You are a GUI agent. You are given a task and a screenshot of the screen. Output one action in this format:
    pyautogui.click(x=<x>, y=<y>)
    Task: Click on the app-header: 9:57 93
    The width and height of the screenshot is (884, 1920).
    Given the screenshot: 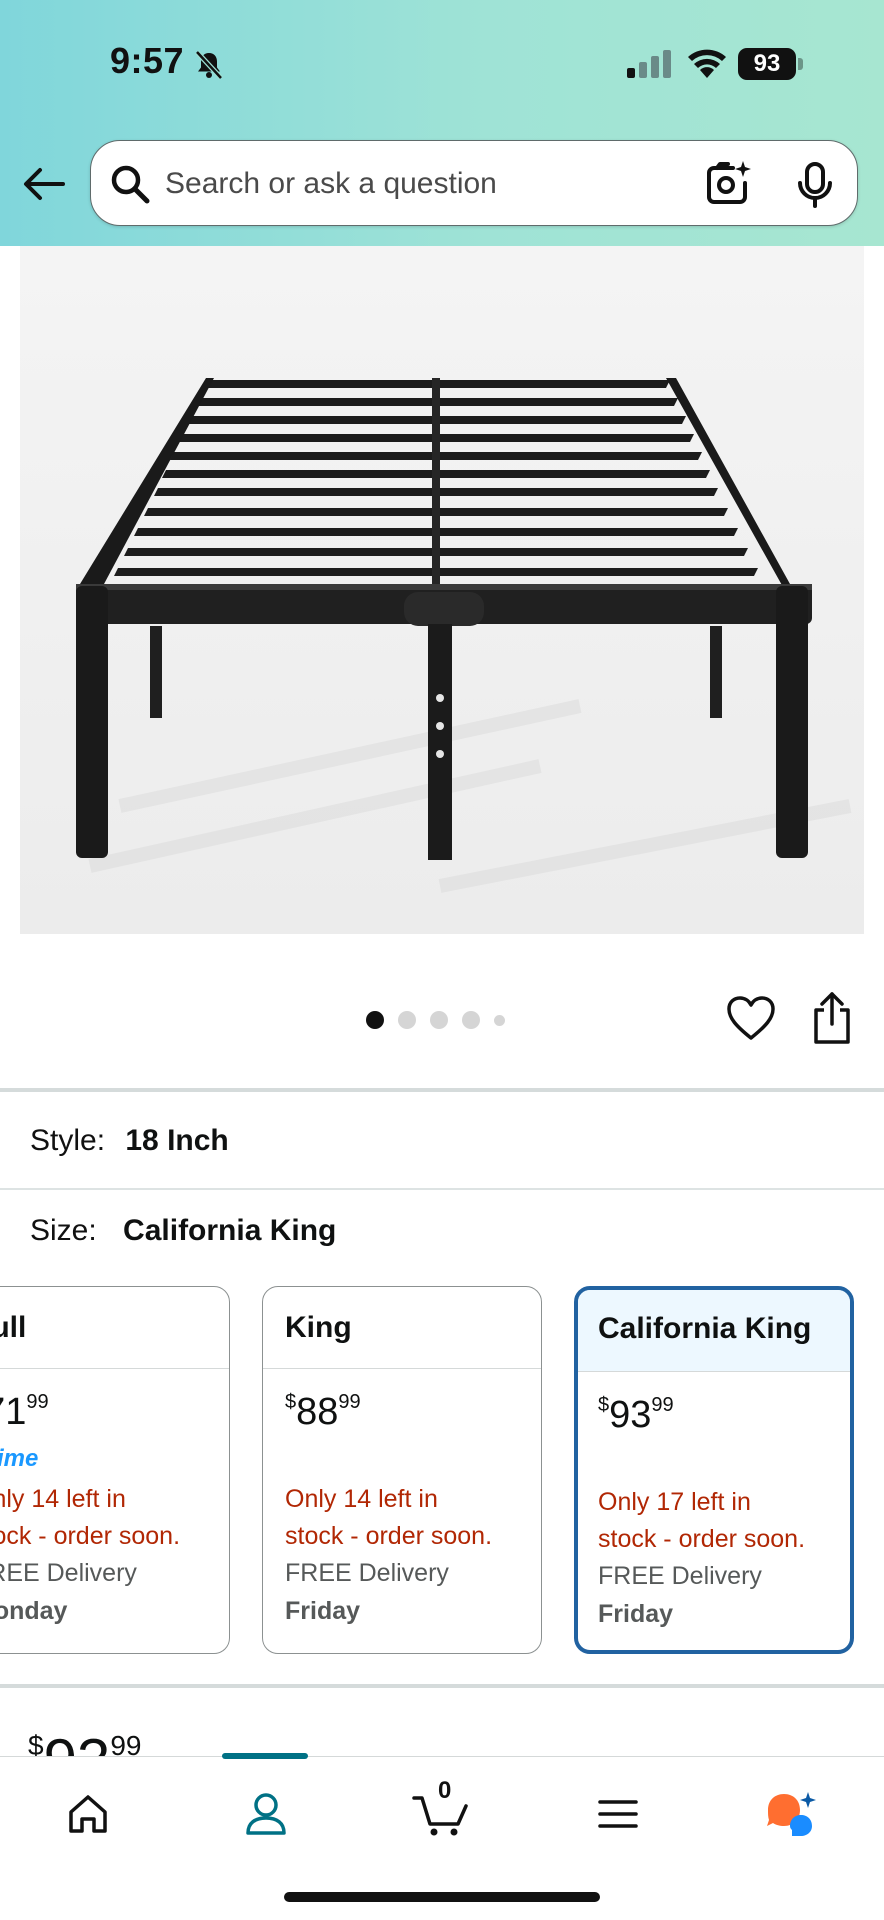 What is the action you would take?
    pyautogui.click(x=442, y=123)
    